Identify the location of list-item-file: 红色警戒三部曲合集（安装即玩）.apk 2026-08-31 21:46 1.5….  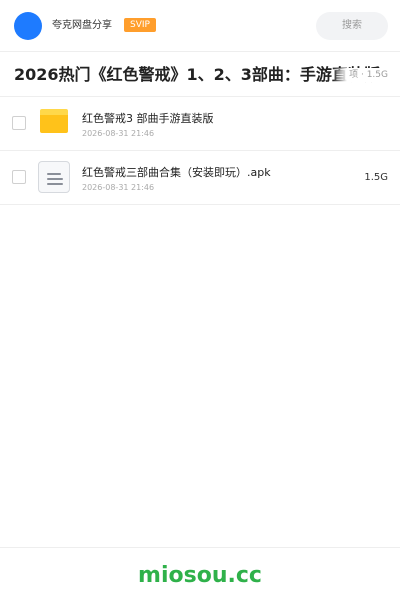
(200, 178).